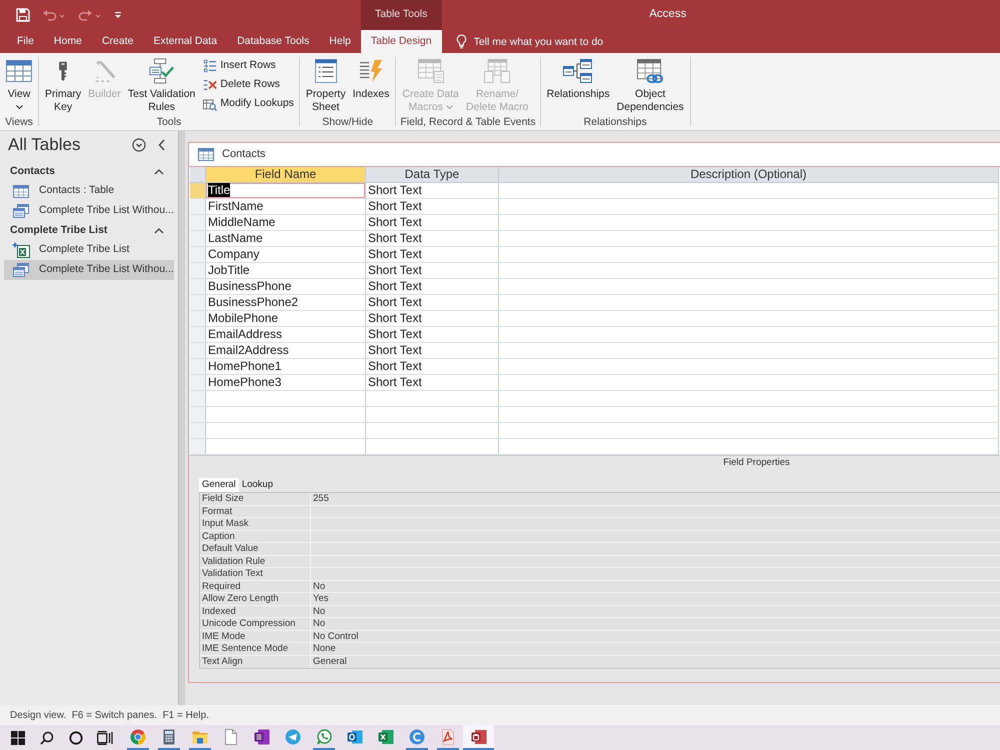  Describe the element at coordinates (655, 598) in the screenshot. I see `property-field: Yes` at that location.